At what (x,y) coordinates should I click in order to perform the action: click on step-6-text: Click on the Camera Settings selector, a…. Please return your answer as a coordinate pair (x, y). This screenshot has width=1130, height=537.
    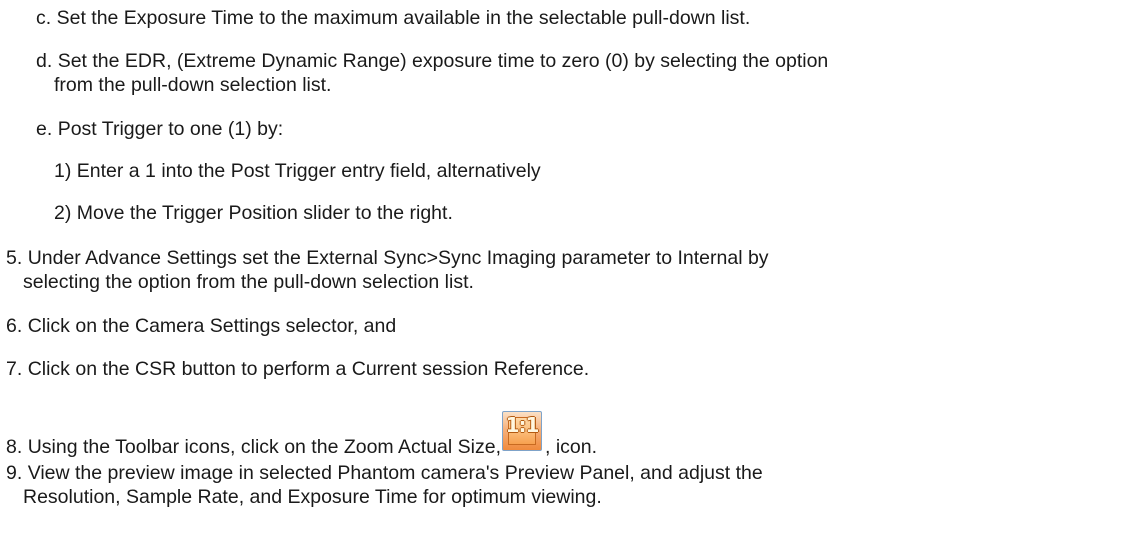
    Looking at the image, I should click on (212, 326).